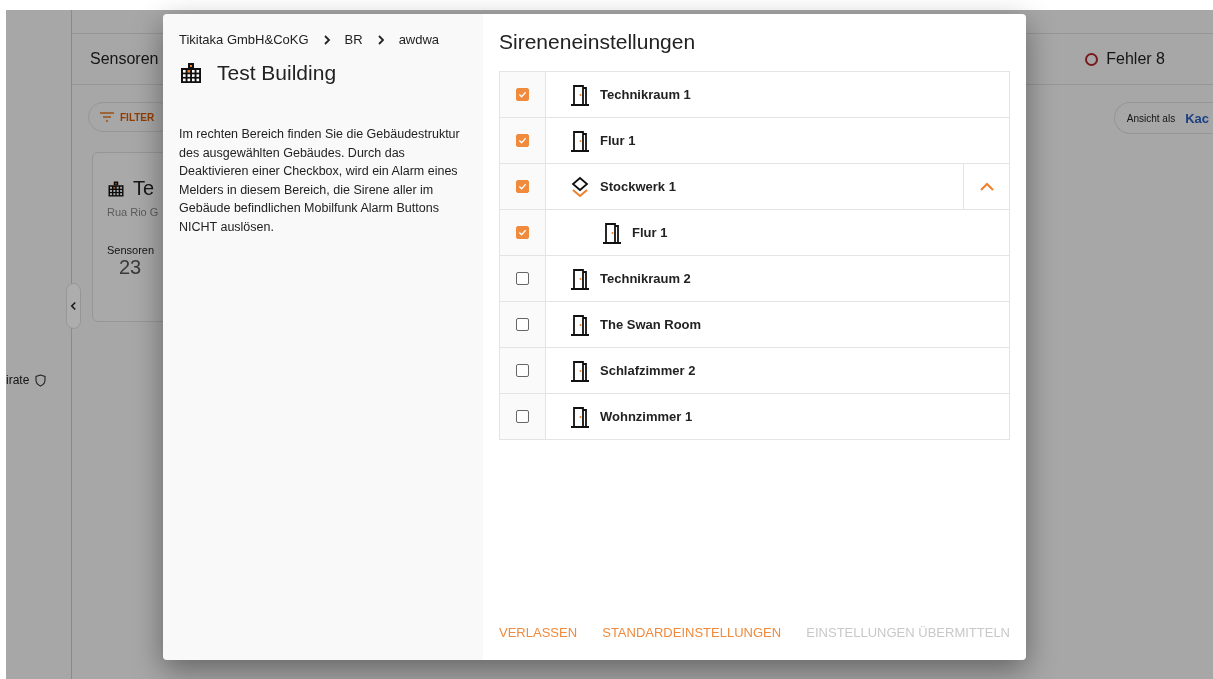  What do you see at coordinates (1135, 59) in the screenshot?
I see `error-count: Fehler 8` at bounding box center [1135, 59].